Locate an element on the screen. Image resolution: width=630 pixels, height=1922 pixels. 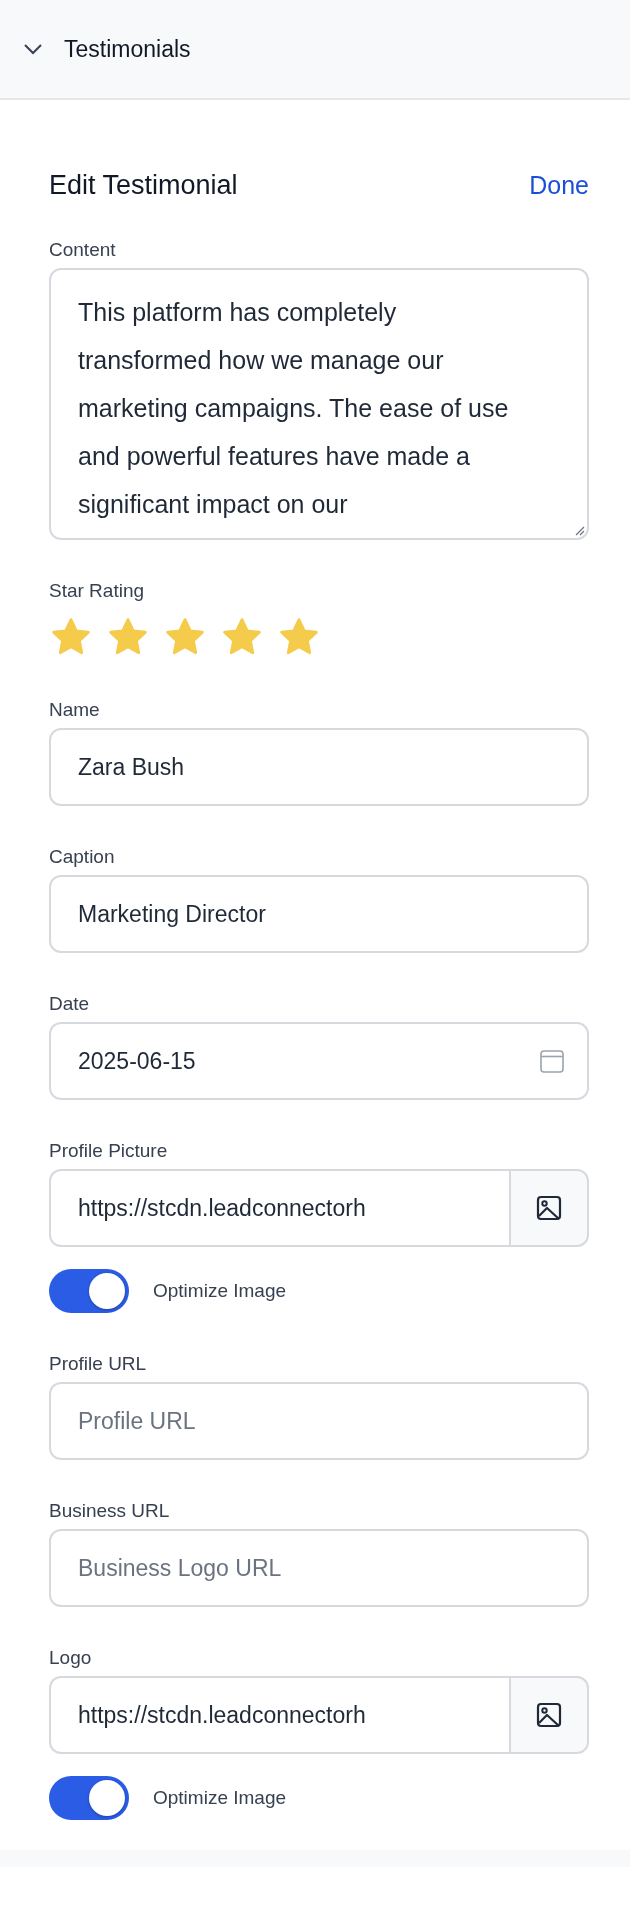
field-label: Star Rating is located at coordinates (97, 591).